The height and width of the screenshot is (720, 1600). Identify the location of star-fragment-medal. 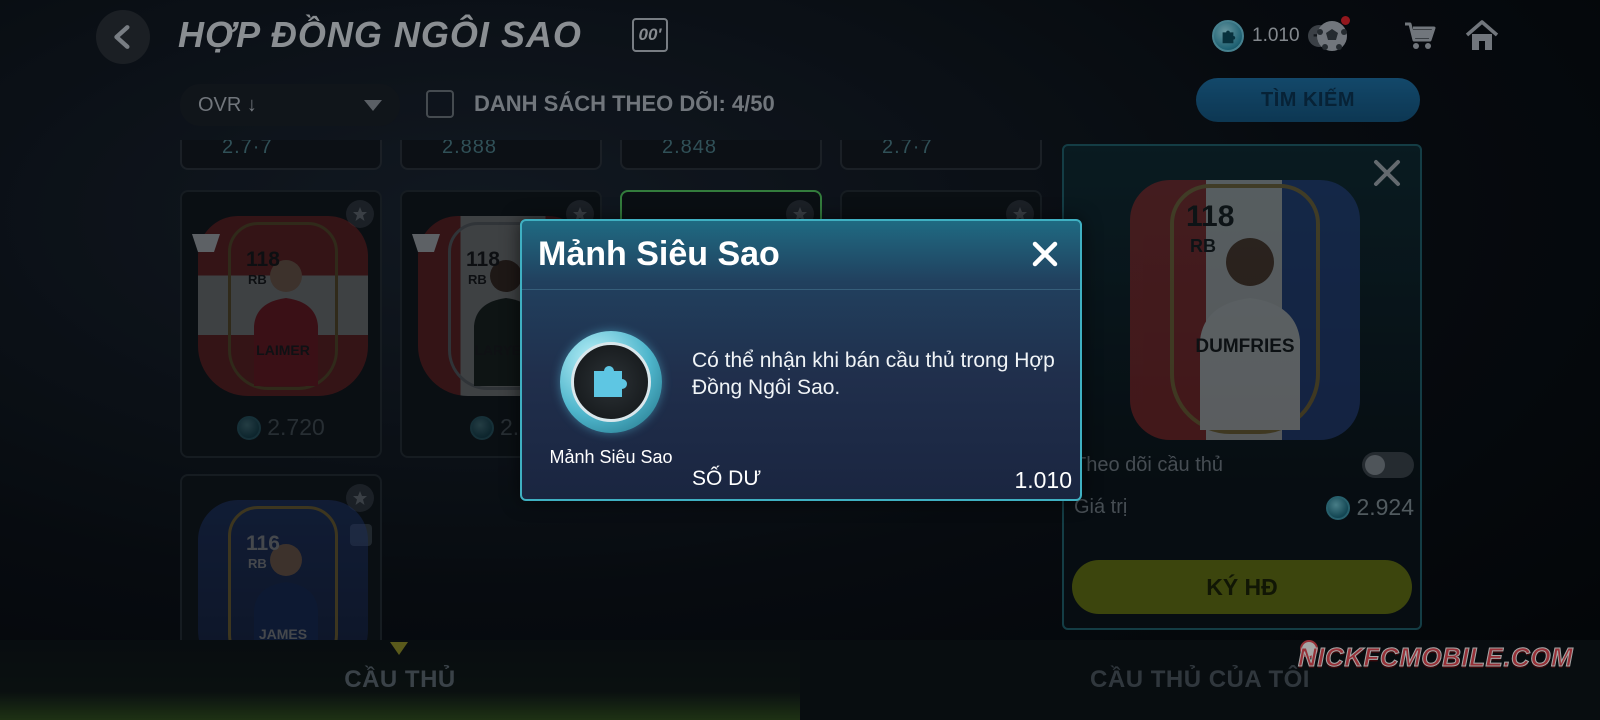
(611, 382).